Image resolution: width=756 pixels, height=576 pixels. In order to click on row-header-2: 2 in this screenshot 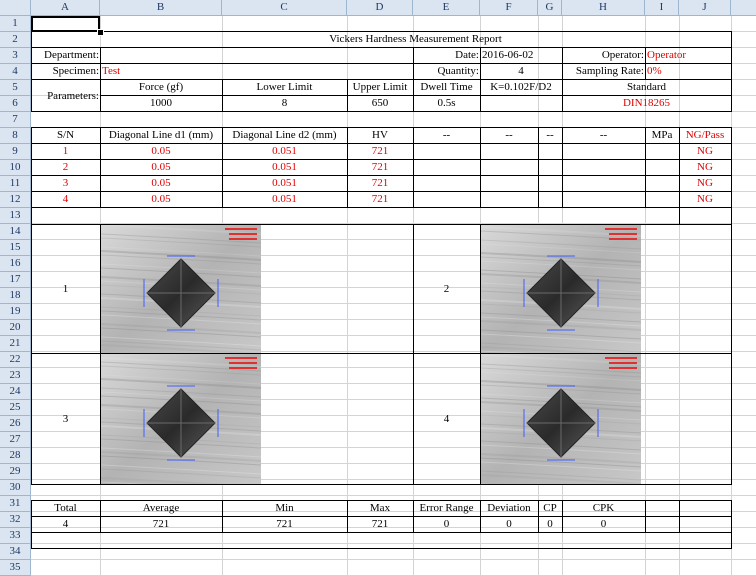, I will do `click(15, 40)`.